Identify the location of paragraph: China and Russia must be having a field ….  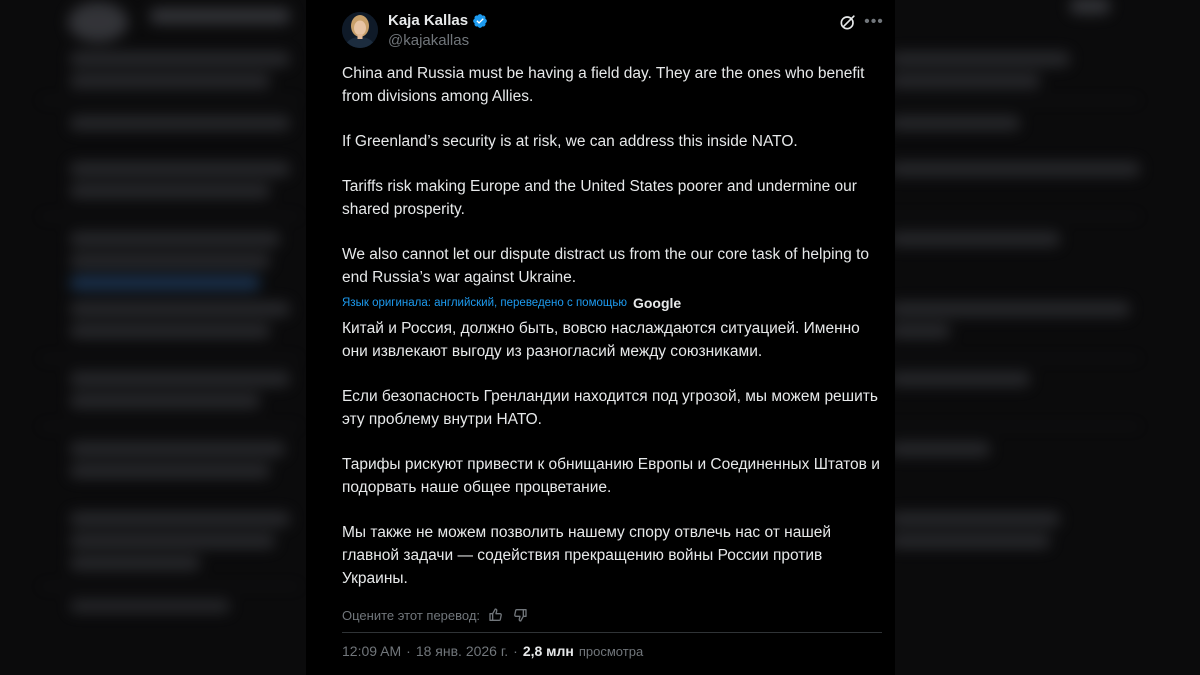
(603, 85).